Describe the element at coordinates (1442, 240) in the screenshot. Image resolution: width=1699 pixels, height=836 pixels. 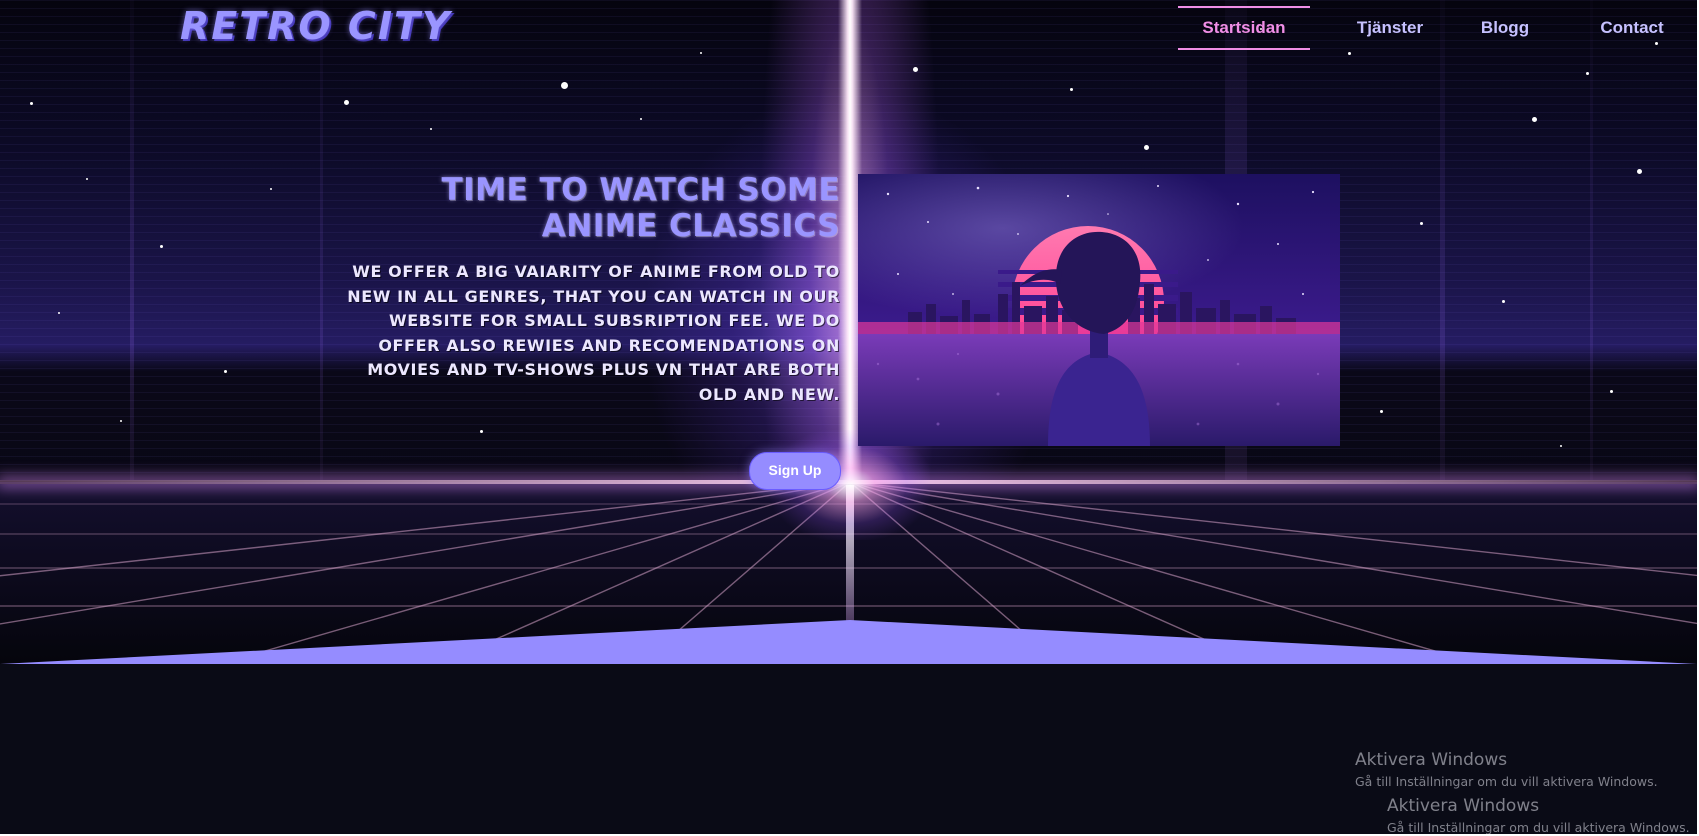
I see `light-beam-right-b` at that location.